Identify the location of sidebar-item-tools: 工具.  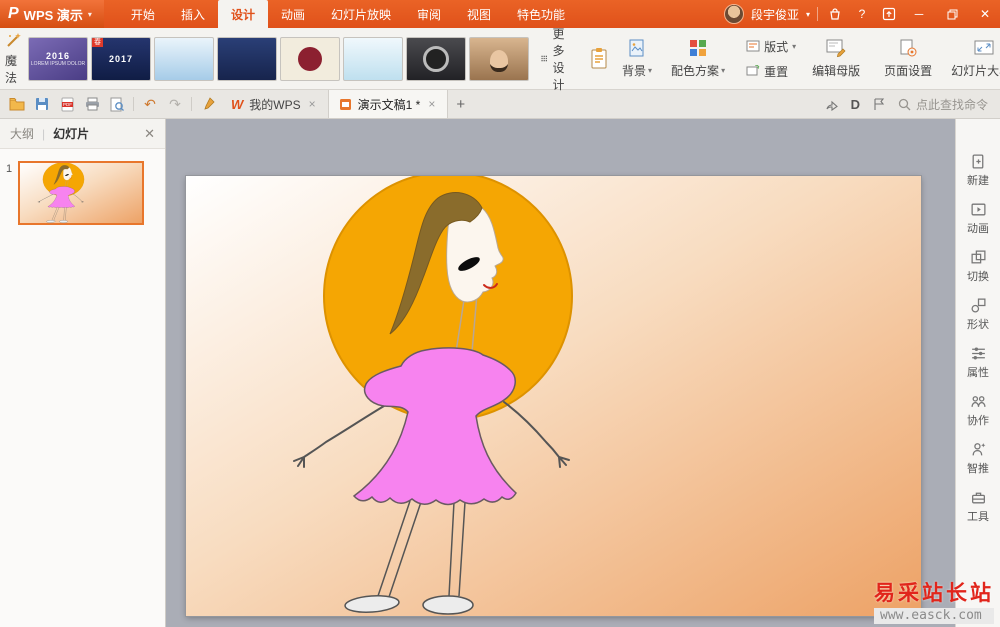
(978, 506).